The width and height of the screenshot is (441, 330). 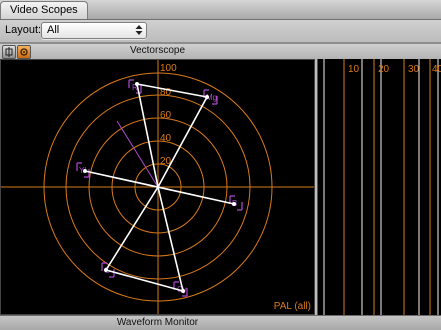 What do you see at coordinates (157, 322) in the screenshot?
I see `waveform-title: Waveform Monitor` at bounding box center [157, 322].